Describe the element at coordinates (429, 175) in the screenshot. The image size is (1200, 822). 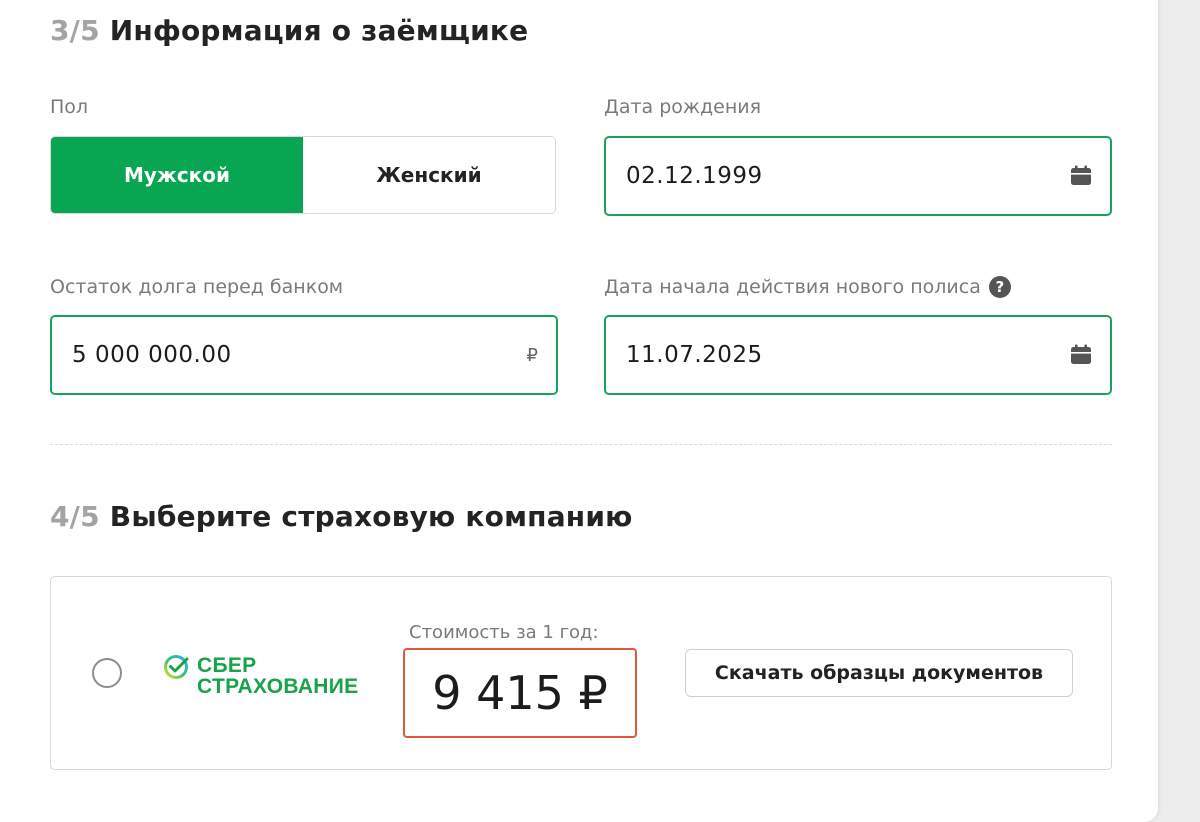
I see `gender-option-female: Женский` at that location.